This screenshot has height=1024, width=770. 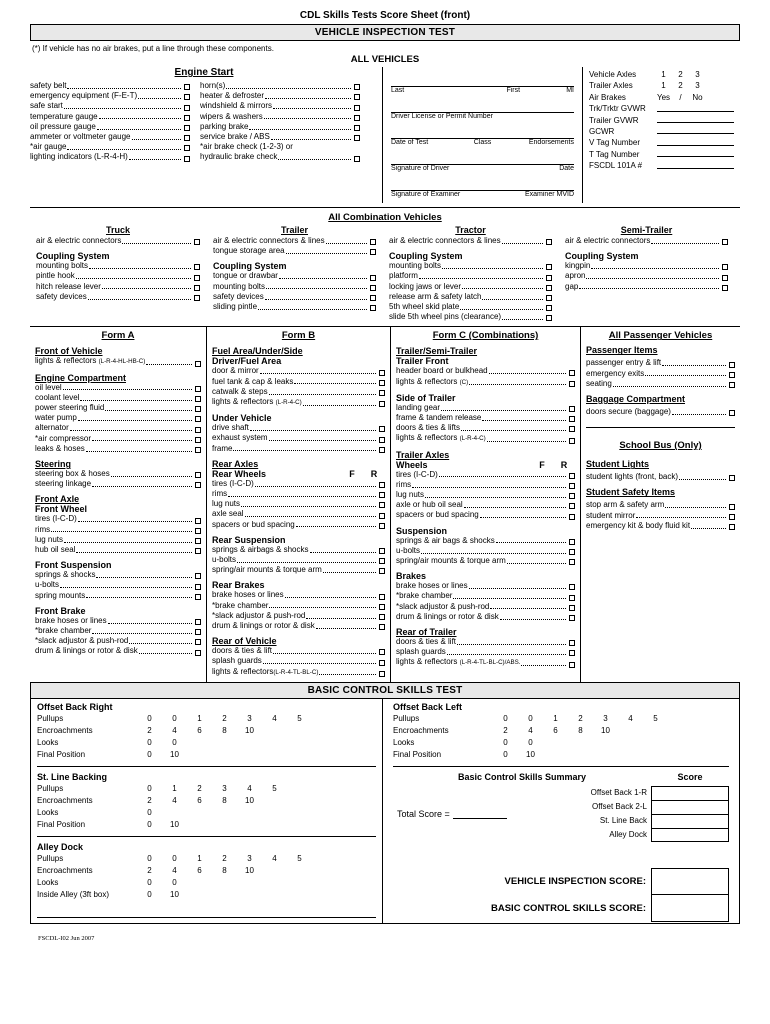 What do you see at coordinates (695, 153) in the screenshot?
I see `vehicle-info-input` at bounding box center [695, 153].